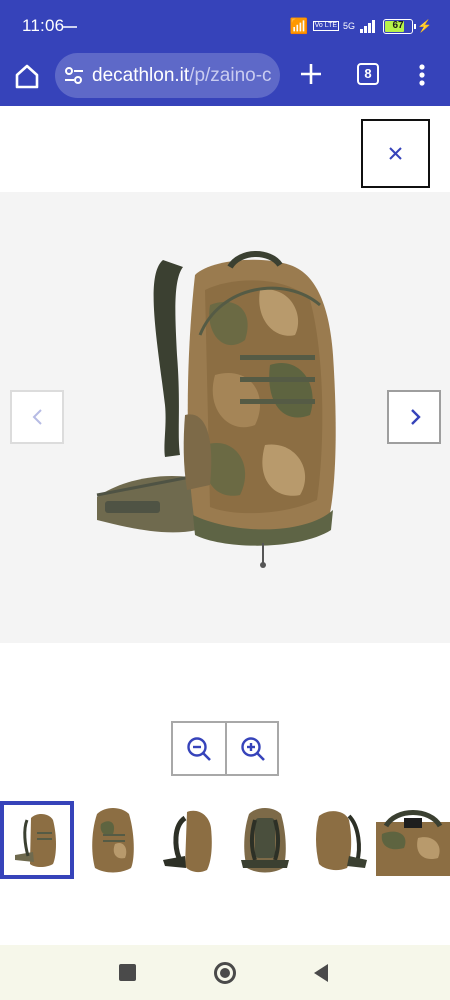 This screenshot has width=450, height=1000. I want to click on status-time: 11:06, so click(43, 25).